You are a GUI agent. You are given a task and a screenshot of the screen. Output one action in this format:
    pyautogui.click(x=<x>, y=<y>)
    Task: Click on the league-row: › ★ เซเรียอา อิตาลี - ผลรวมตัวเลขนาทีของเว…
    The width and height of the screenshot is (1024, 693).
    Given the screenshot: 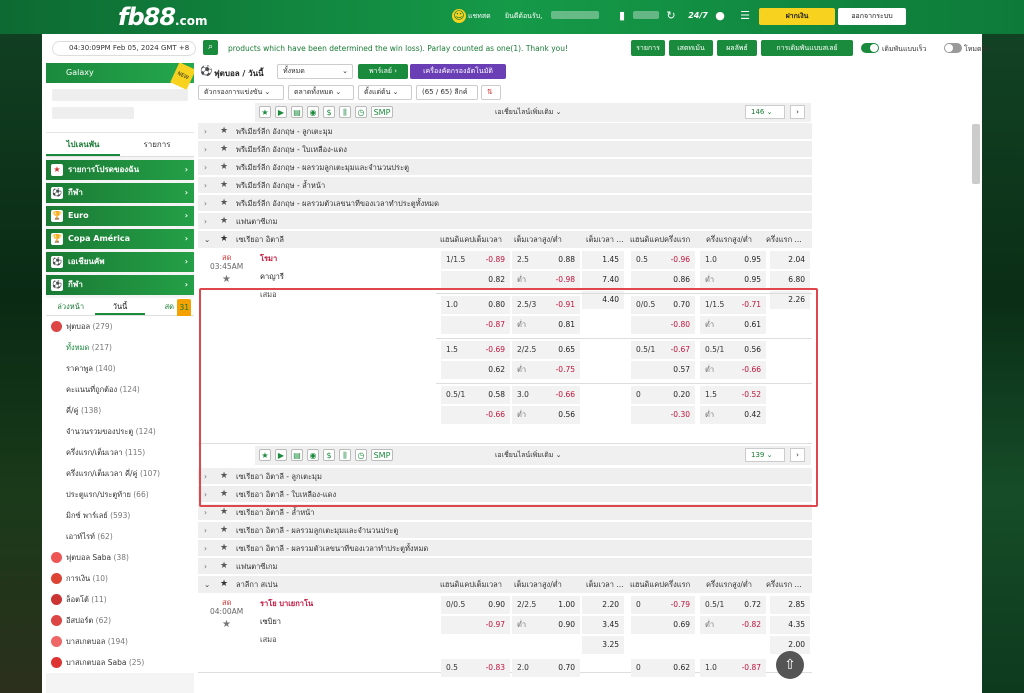 What is the action you would take?
    pyautogui.click(x=505, y=548)
    